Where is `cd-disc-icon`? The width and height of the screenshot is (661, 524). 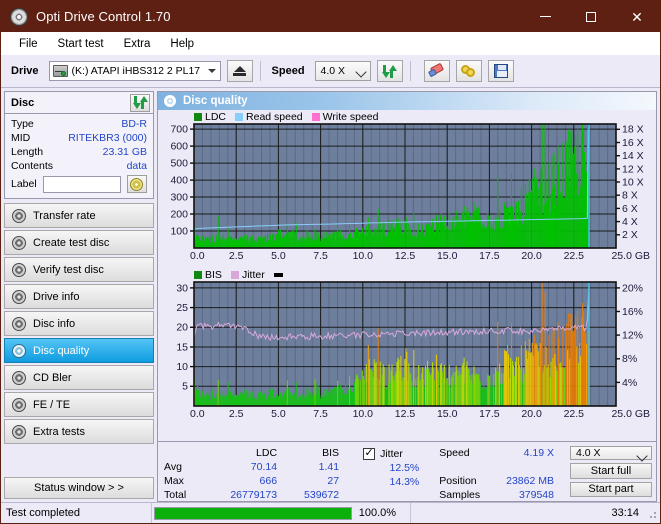
cd-disc-icon is located at coordinates (137, 184).